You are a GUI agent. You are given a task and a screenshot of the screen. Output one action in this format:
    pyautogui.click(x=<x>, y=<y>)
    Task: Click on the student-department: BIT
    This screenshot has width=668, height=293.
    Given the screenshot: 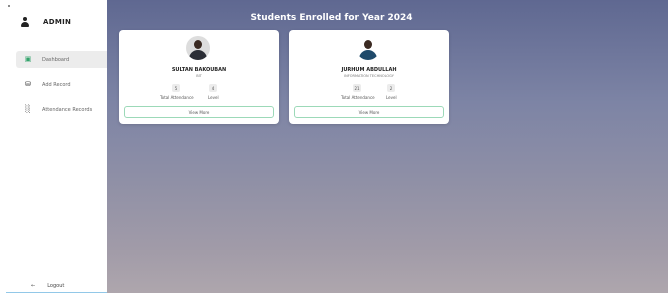 What is the action you would take?
    pyautogui.click(x=199, y=76)
    